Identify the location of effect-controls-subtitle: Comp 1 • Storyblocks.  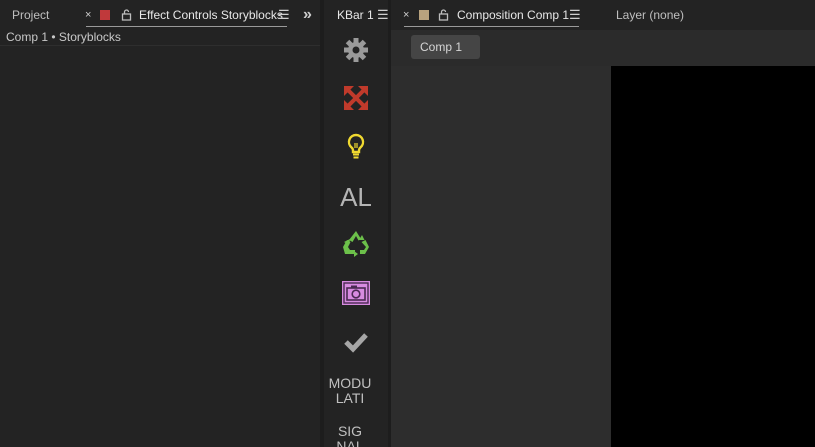
(63, 37).